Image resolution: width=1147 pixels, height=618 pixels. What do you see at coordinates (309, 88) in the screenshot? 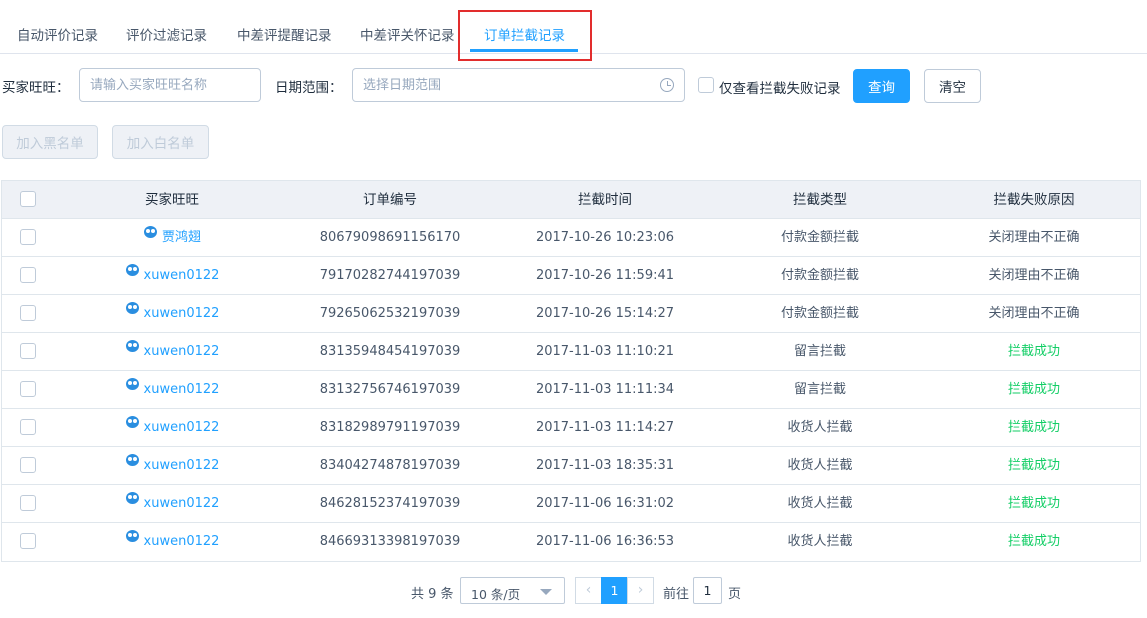
I see `date-range-label: 日期范围：` at bounding box center [309, 88].